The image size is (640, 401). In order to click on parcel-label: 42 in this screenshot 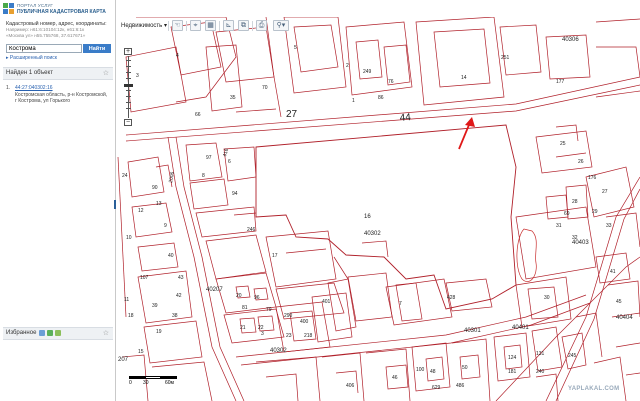, I will do `click(179, 296)`.